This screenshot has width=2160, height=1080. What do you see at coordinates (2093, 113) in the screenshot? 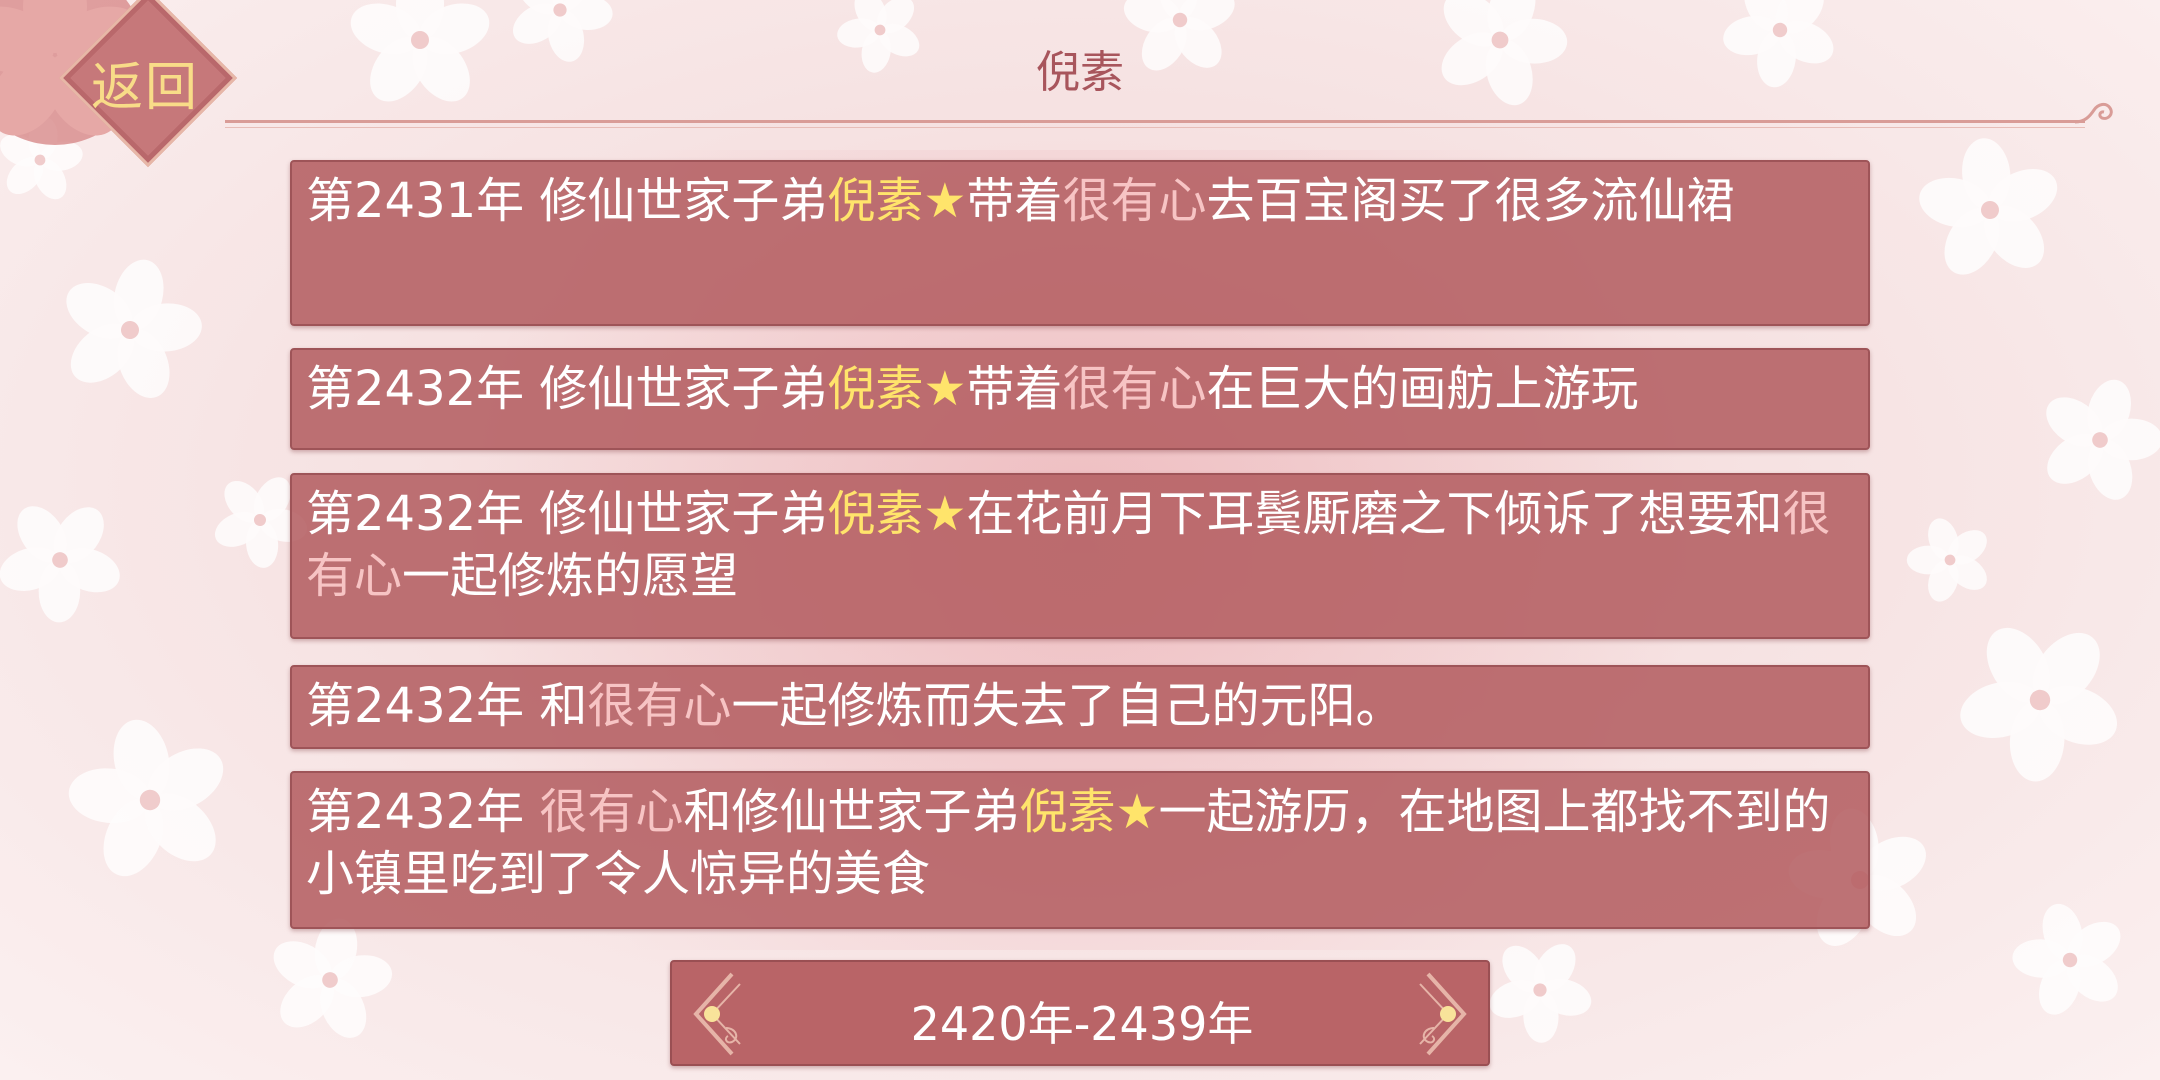
I see `swirl-ornament-icon` at bounding box center [2093, 113].